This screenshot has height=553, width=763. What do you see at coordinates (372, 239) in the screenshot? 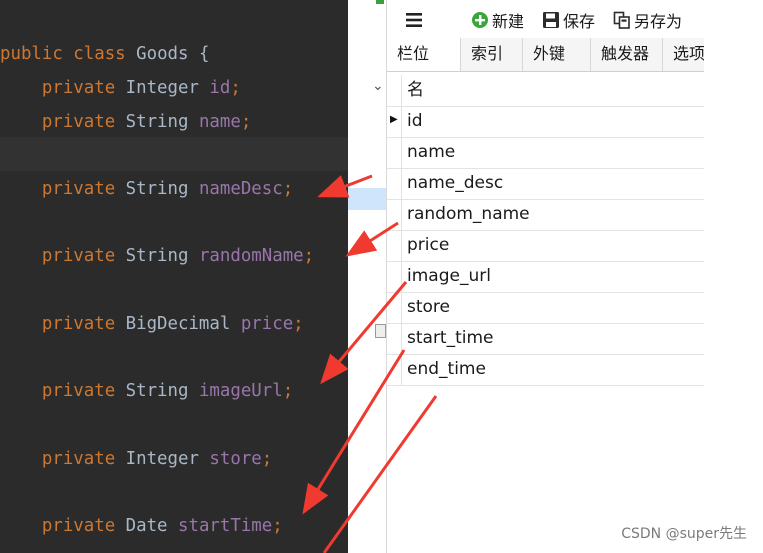
I see `arrow-random-name` at bounding box center [372, 239].